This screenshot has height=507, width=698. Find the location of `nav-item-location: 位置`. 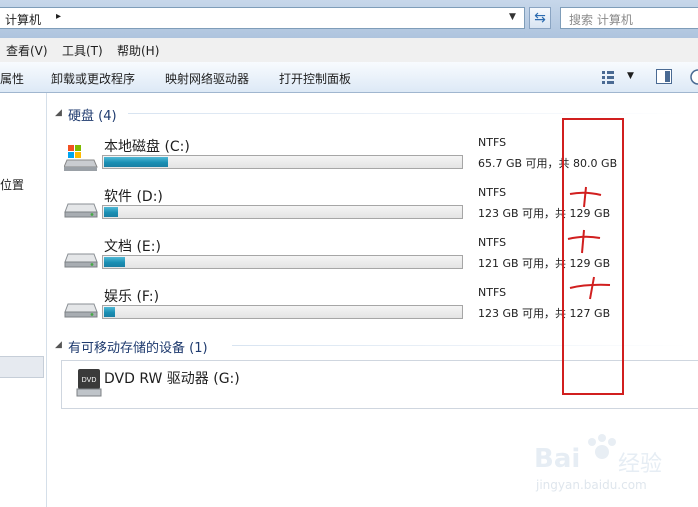

nav-item-location: 位置 is located at coordinates (12, 184).